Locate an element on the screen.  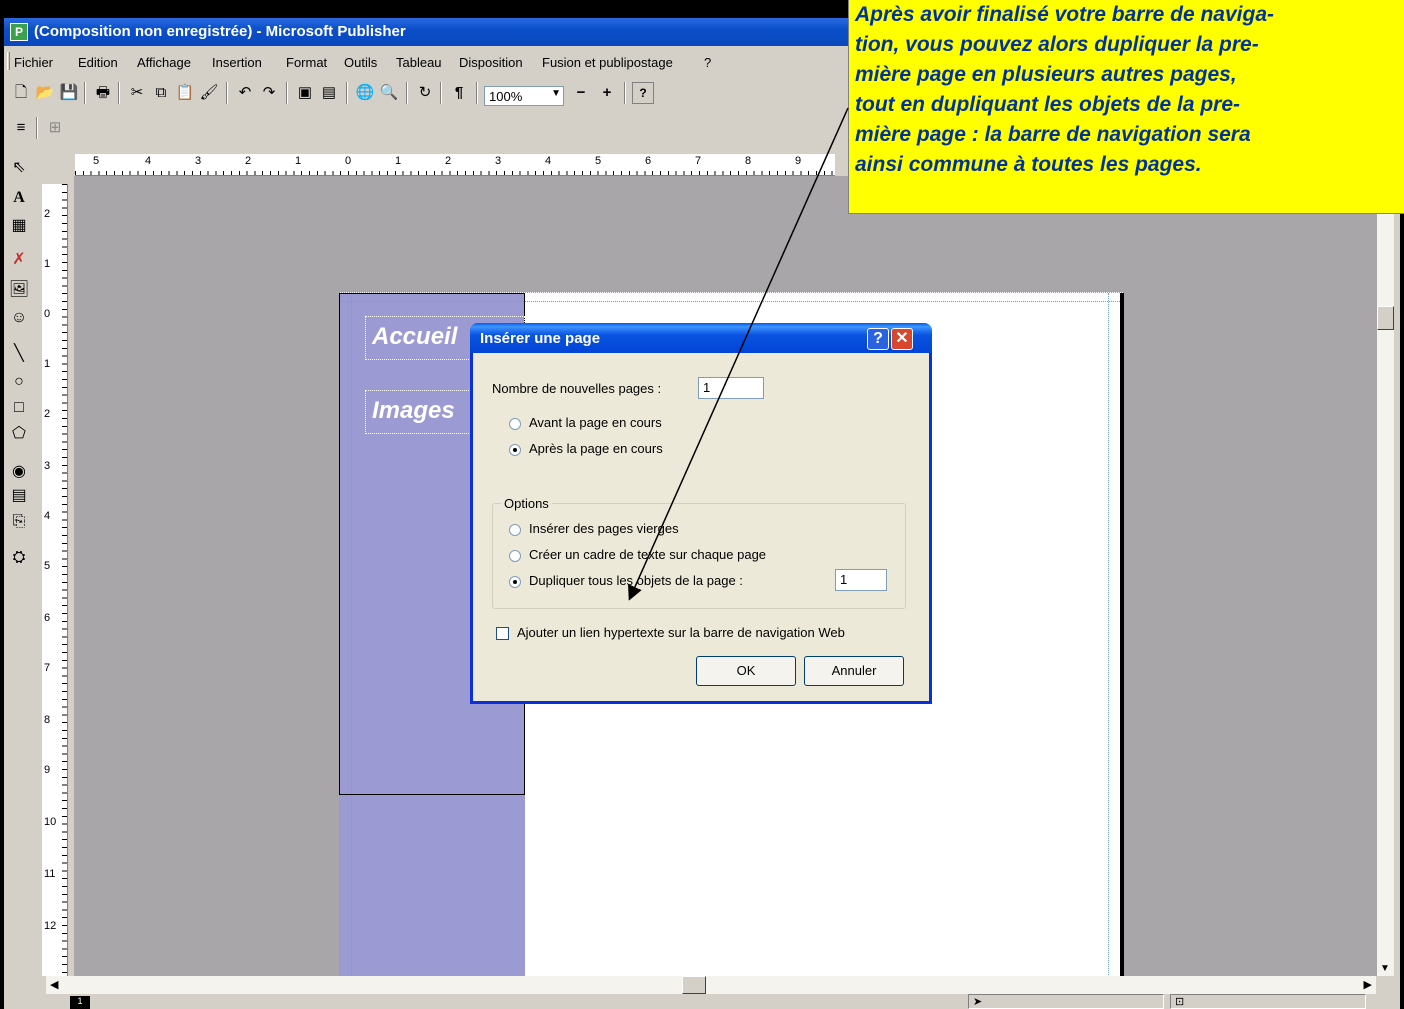
properties-icon: ⊞ is located at coordinates (55, 128).